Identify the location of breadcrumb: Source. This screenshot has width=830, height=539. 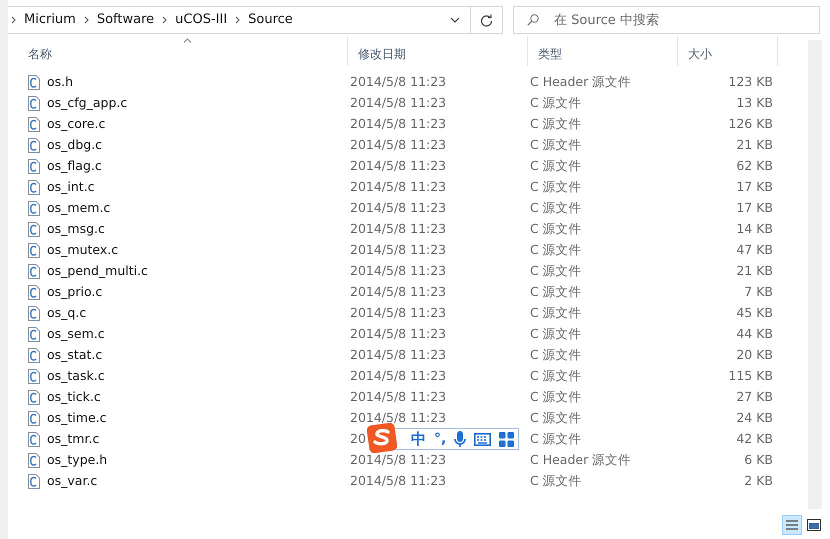
(270, 20).